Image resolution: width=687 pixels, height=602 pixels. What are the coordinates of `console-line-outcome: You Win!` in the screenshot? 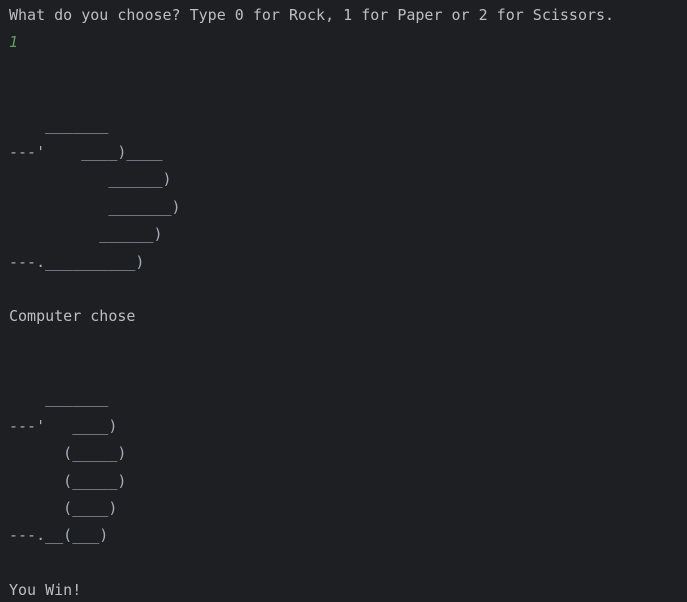 It's located at (45, 590).